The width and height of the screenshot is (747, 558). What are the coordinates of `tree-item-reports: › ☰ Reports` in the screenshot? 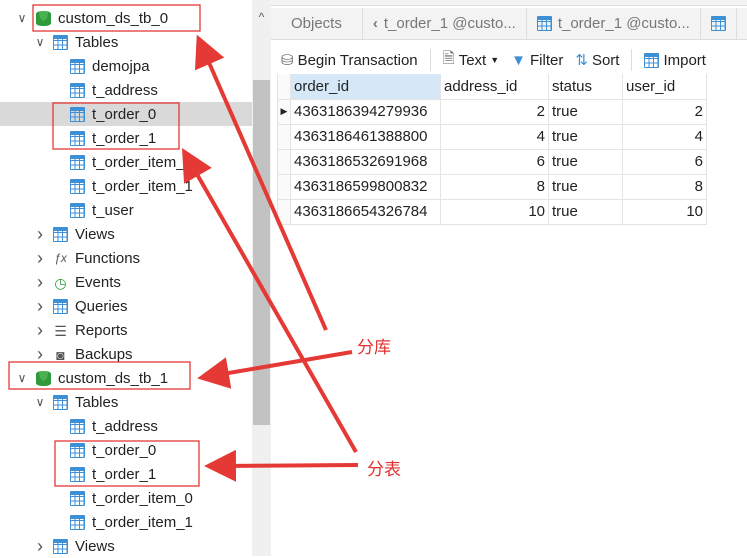 It's located at (126, 330).